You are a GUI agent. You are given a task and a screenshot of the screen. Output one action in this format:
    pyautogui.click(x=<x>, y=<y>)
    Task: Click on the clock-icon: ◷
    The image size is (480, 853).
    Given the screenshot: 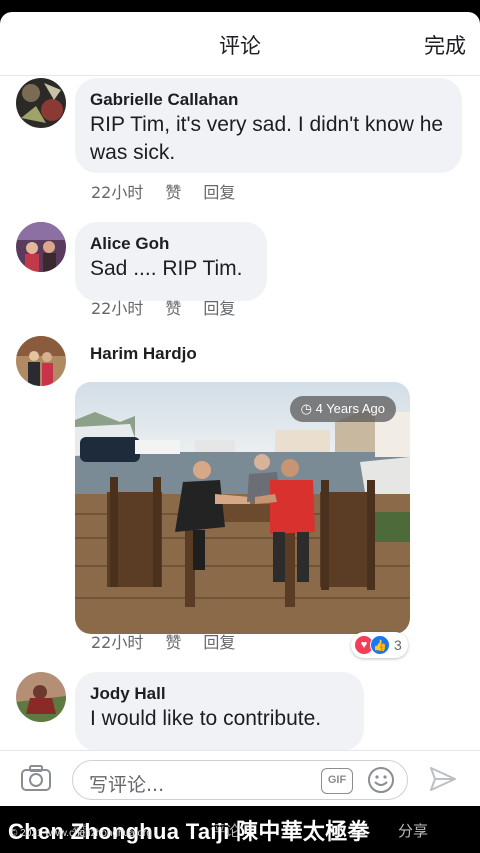 What is the action you would take?
    pyautogui.click(x=306, y=408)
    